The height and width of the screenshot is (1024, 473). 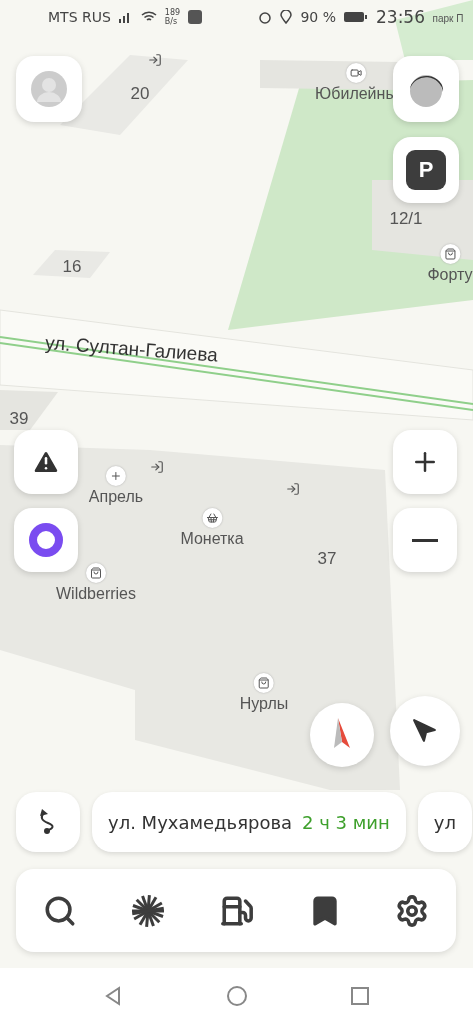 I want to click on assistant-button, so click(x=46, y=540).